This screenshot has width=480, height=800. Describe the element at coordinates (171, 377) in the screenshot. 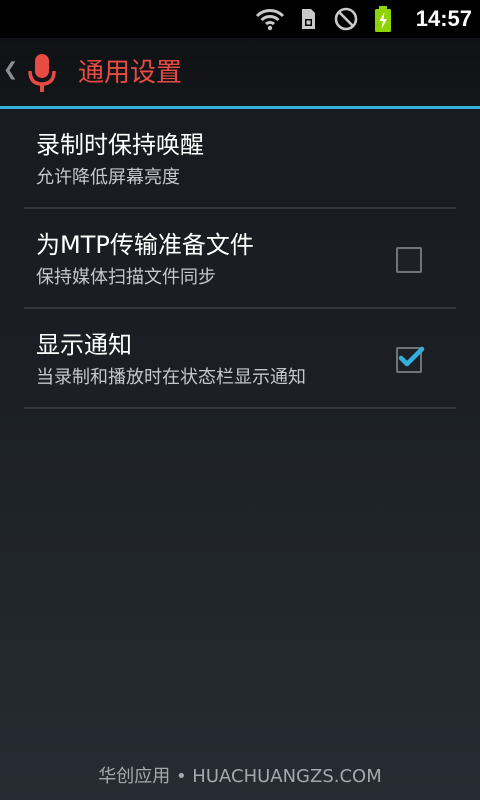

I see `pref-summary: 当录制和播放时在状态栏显示通知` at that location.